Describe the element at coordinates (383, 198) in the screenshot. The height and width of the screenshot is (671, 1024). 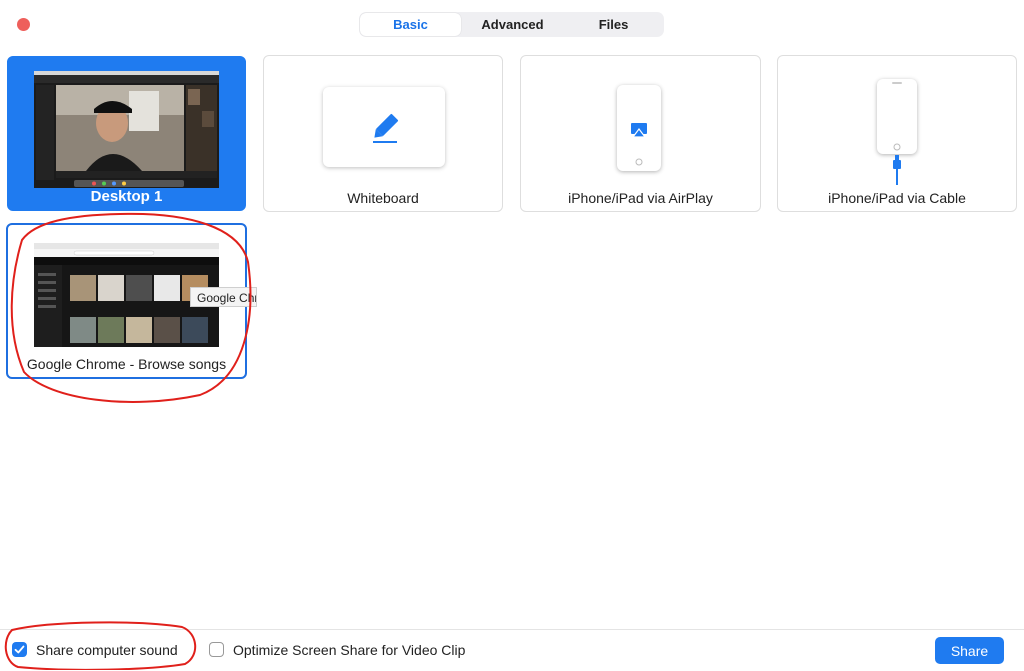
I see `card-label-whiteboard: Whiteboard` at that location.